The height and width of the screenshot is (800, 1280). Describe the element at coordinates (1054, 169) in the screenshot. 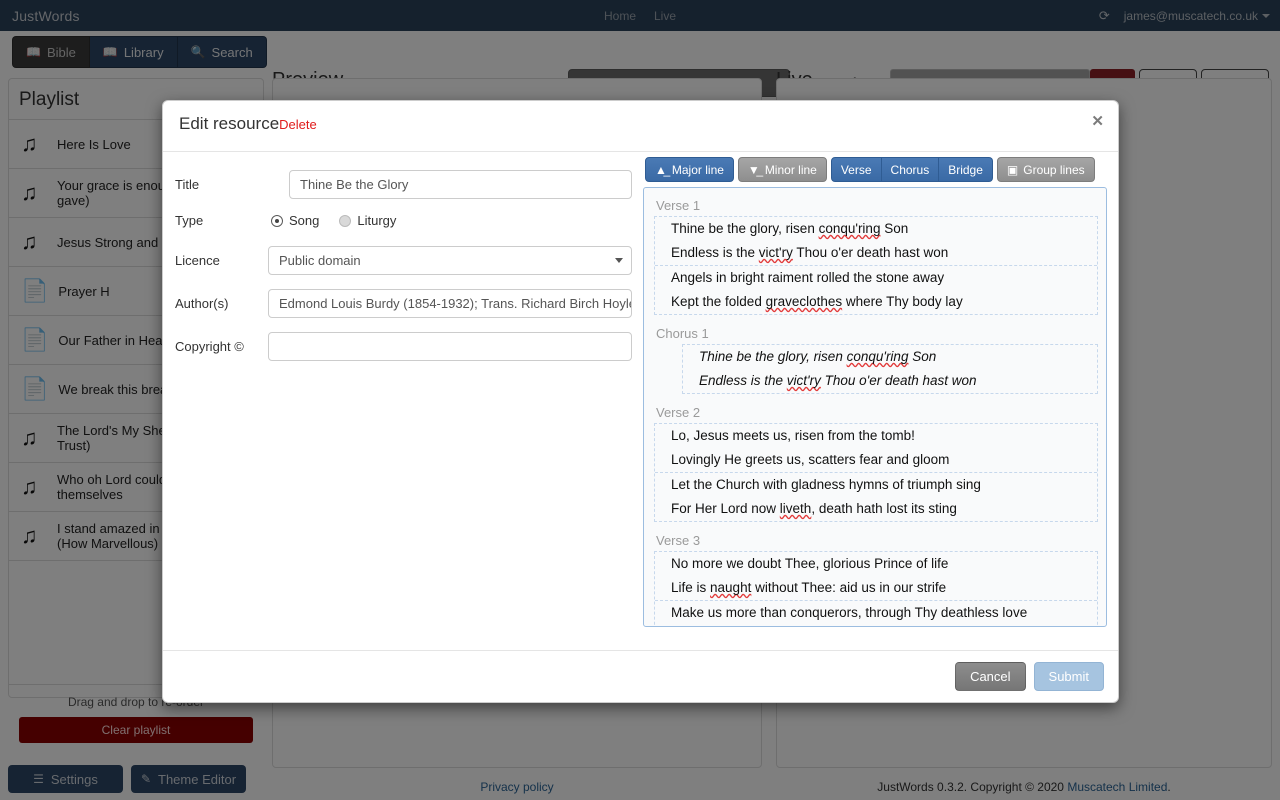

I see `group-lines-label: Group lines` at that location.